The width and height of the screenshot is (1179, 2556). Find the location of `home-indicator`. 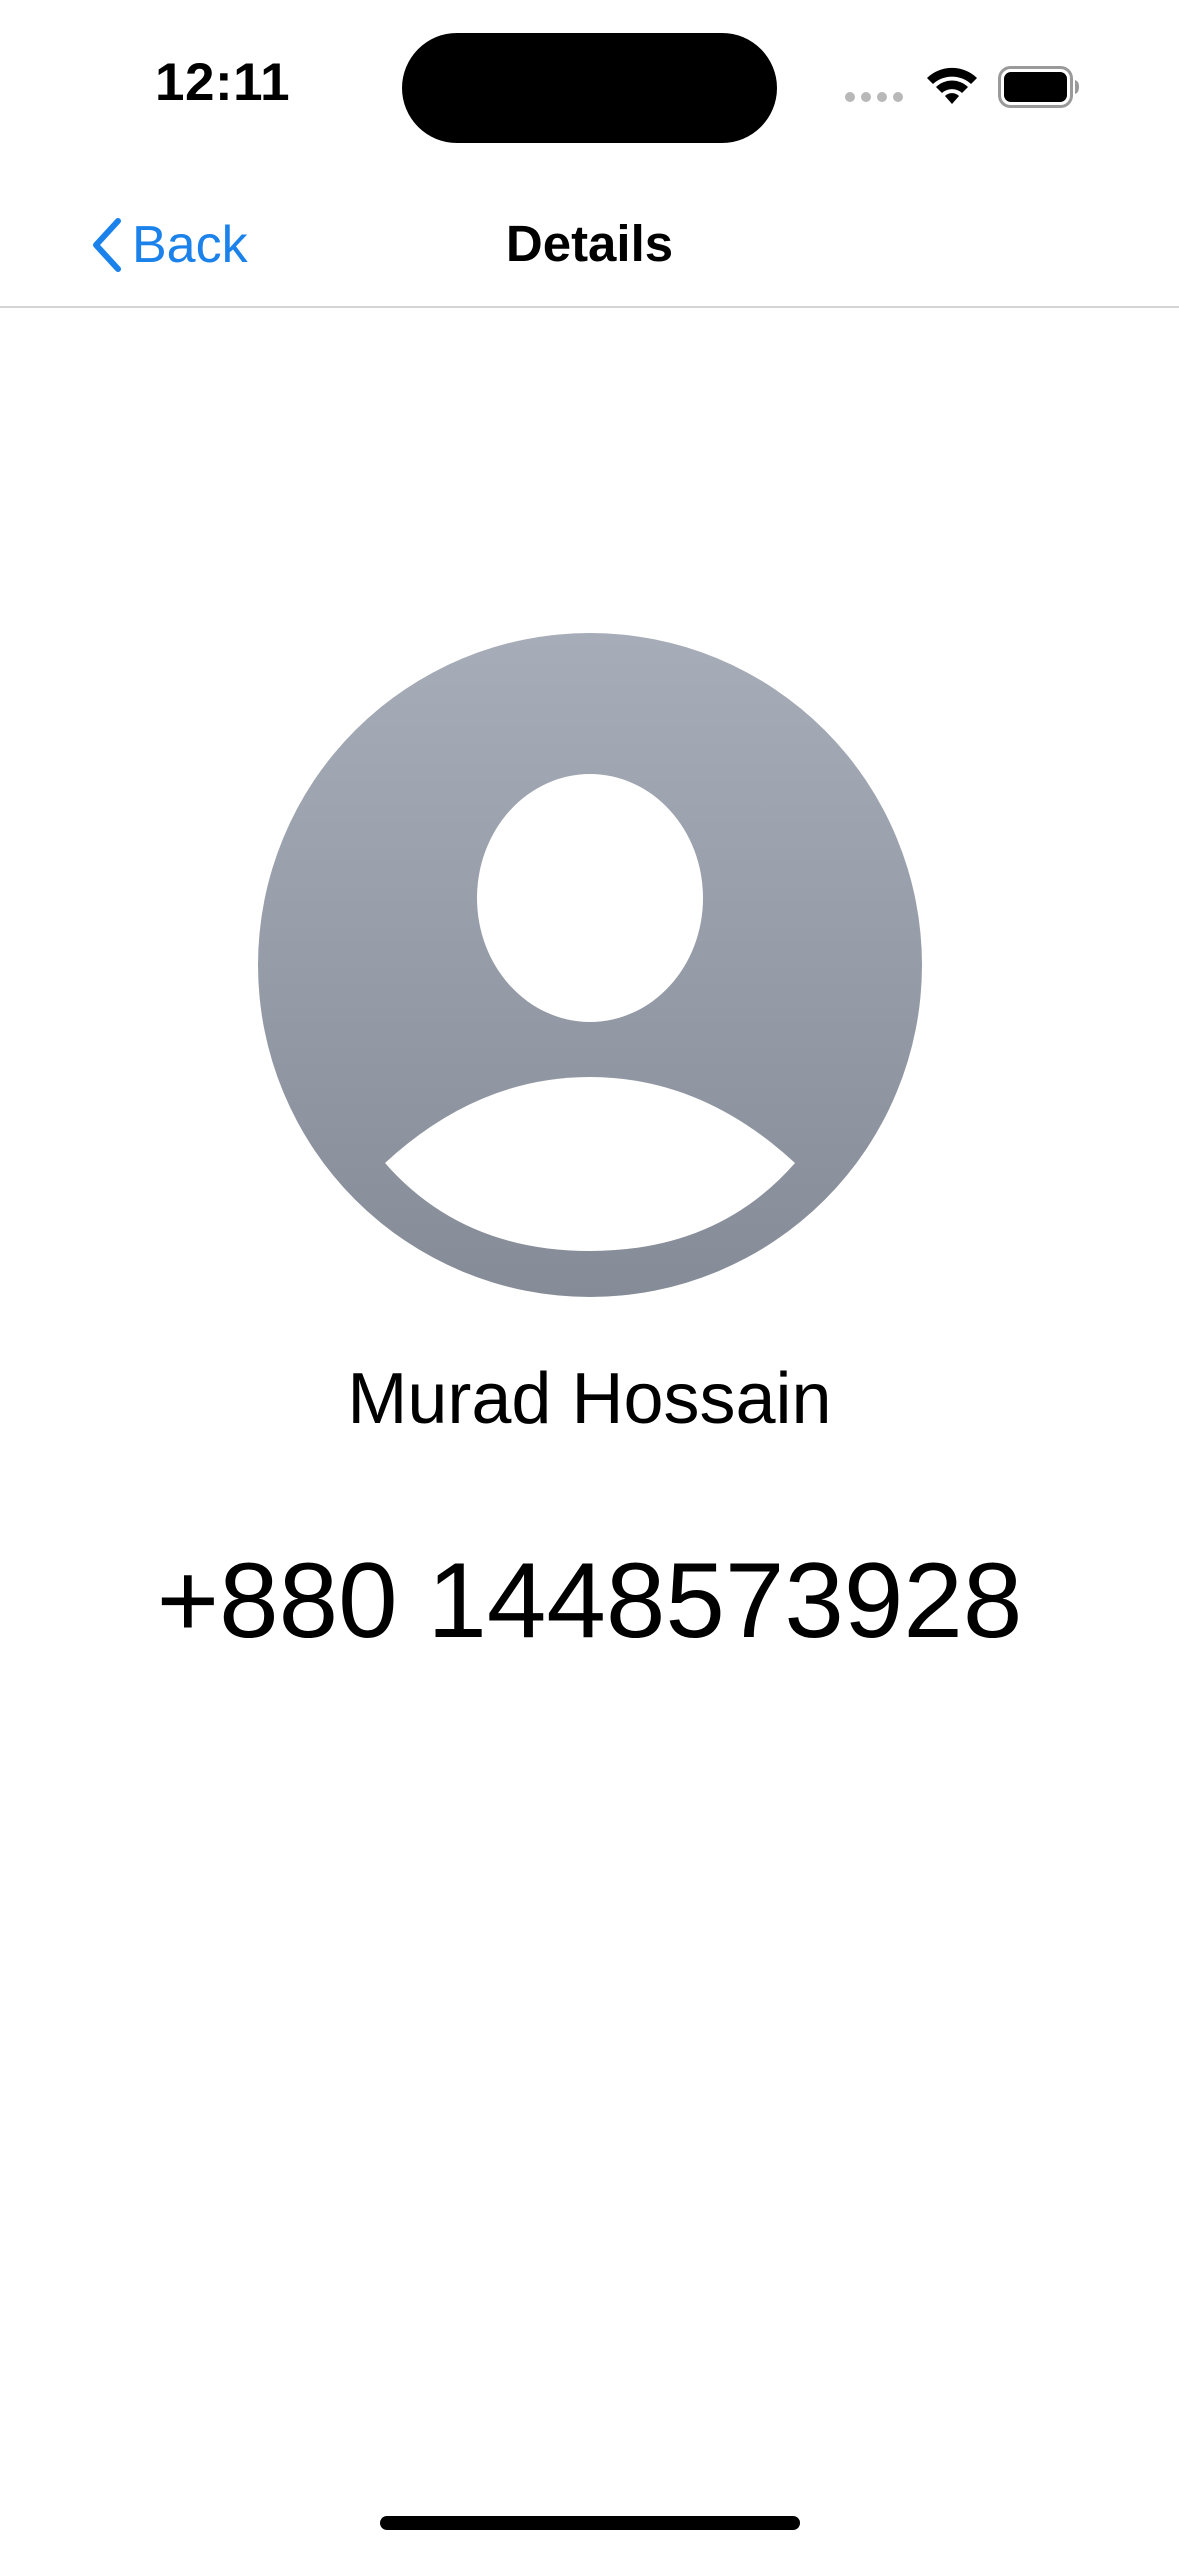

home-indicator is located at coordinates (590, 2523).